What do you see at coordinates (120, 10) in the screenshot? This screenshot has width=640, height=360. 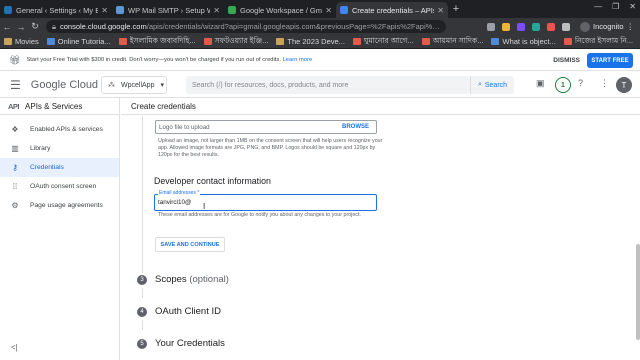 I see `smtp-favicon-icon` at bounding box center [120, 10].